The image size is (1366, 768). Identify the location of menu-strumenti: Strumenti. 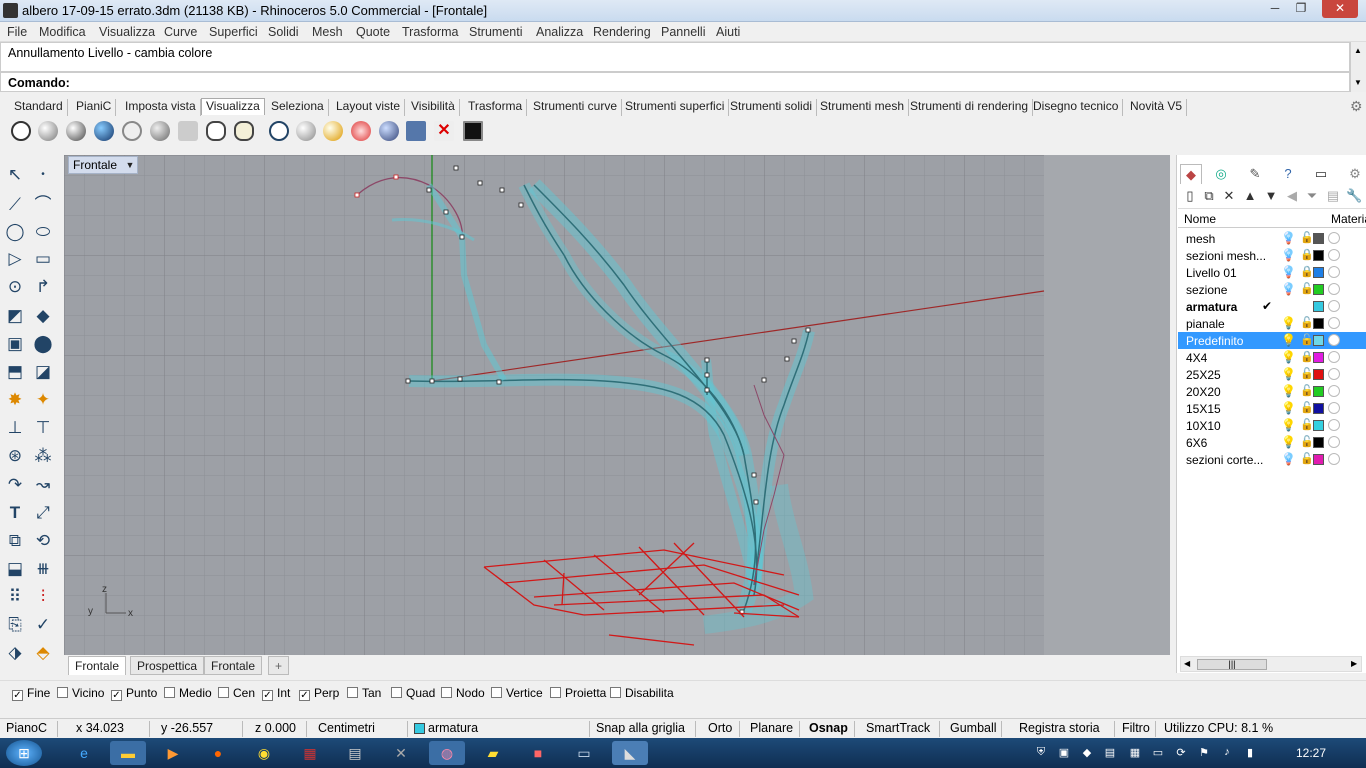
(496, 32).